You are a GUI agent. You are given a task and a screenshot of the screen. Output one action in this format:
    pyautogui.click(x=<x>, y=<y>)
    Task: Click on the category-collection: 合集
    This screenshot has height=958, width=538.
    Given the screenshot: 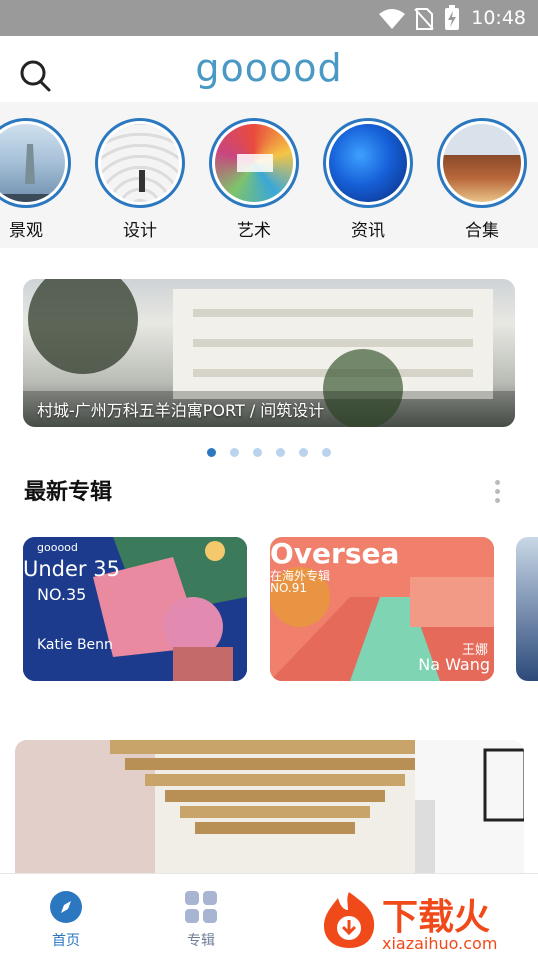 What is the action you would take?
    pyautogui.click(x=482, y=179)
    